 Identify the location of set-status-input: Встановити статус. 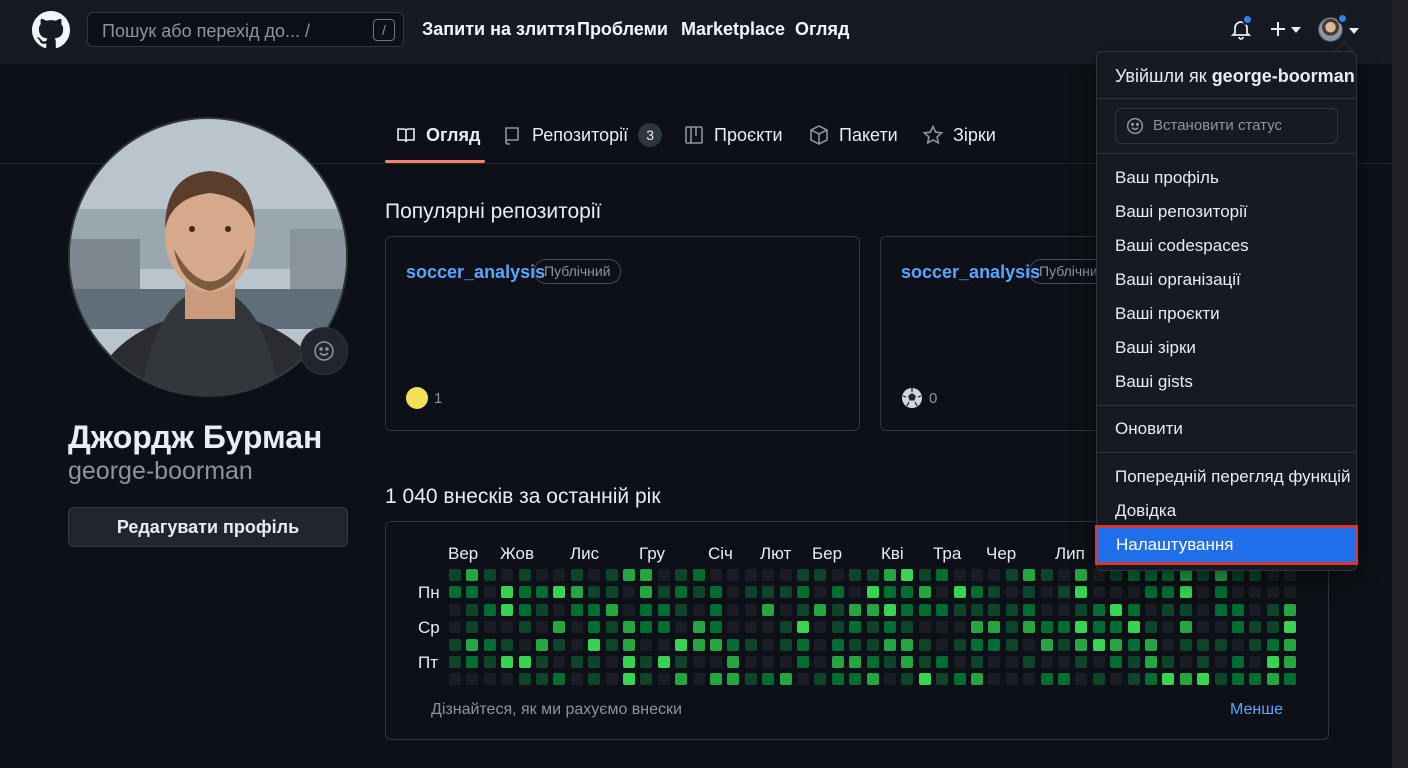
(1226, 126).